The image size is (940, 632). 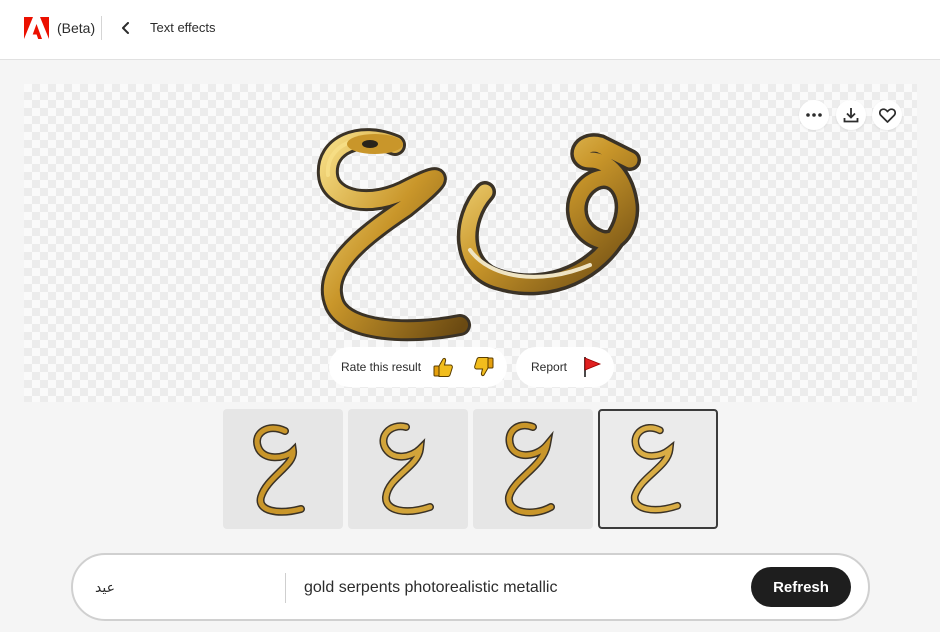 What do you see at coordinates (36, 28) in the screenshot?
I see `adobe-logo-icon` at bounding box center [36, 28].